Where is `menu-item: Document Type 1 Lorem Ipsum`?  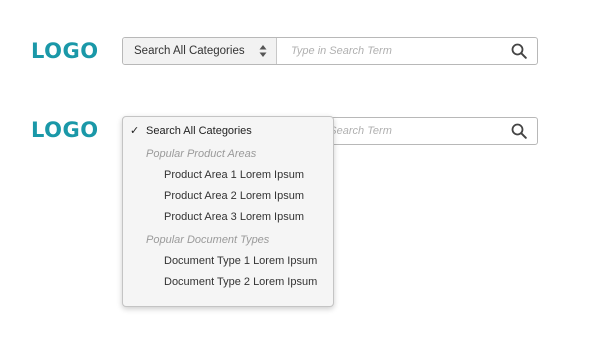
menu-item: Document Type 1 Lorem Ipsum is located at coordinates (228, 261).